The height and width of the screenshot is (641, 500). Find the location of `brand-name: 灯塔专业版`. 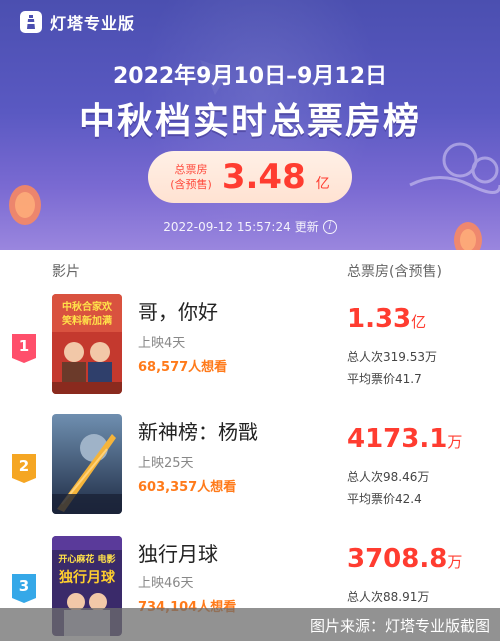

brand-name: 灯塔专业版 is located at coordinates (93, 23).